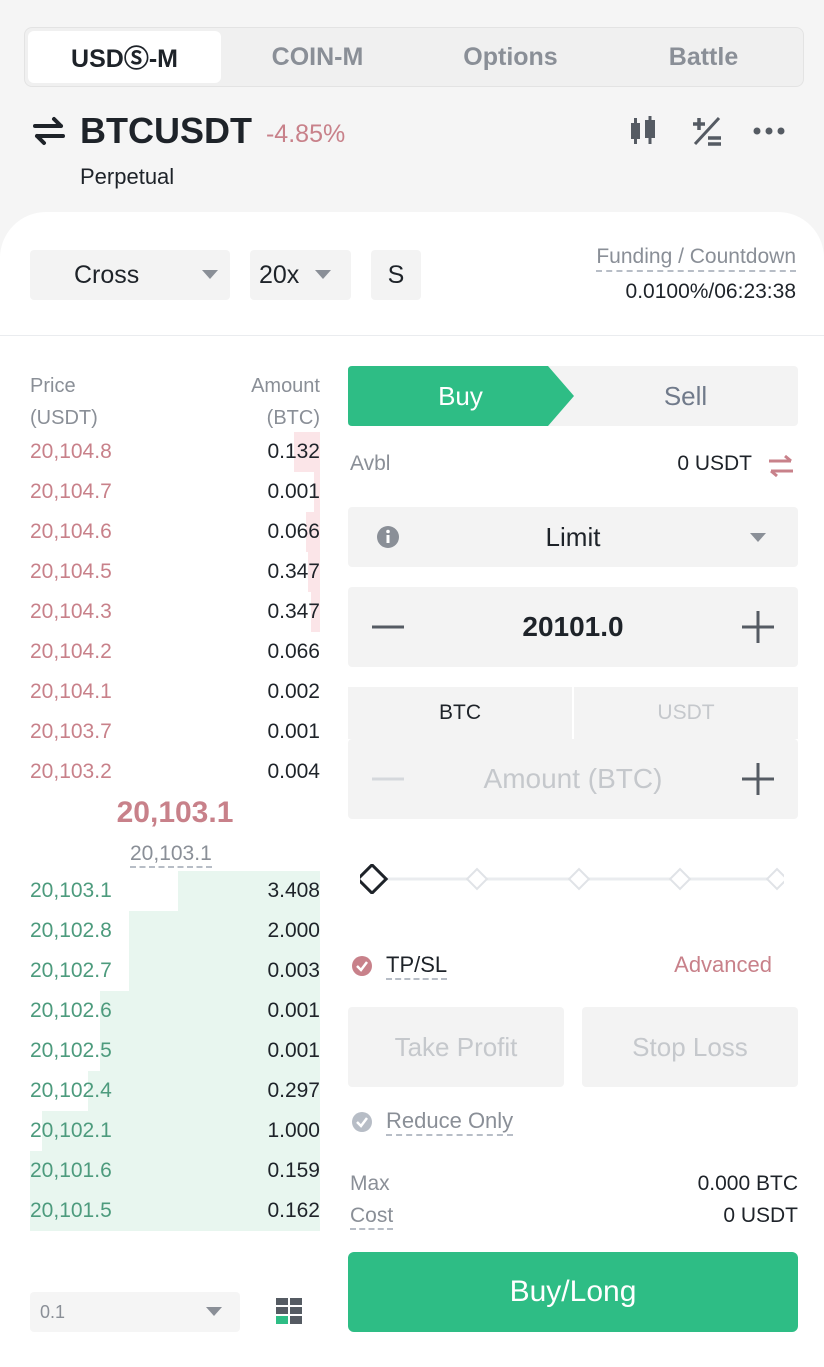 The height and width of the screenshot is (1367, 824). What do you see at coordinates (71, 1010) in the screenshot?
I see `bid-price: 20,102.6` at bounding box center [71, 1010].